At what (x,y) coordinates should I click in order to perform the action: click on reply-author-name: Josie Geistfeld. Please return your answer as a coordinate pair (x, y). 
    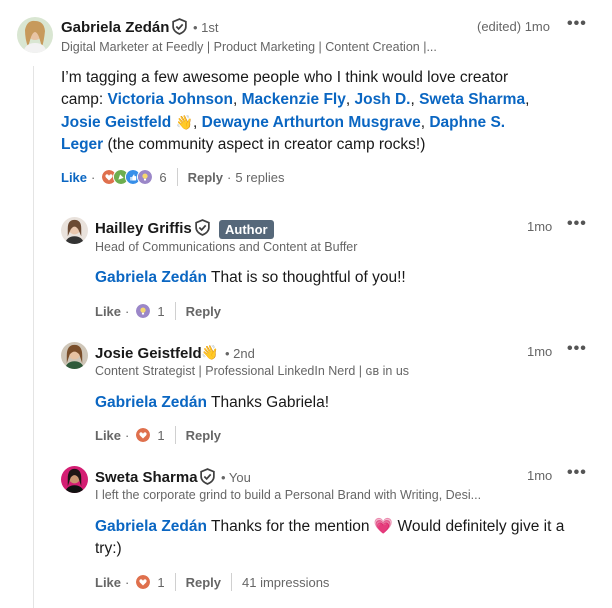
    Looking at the image, I should click on (148, 353).